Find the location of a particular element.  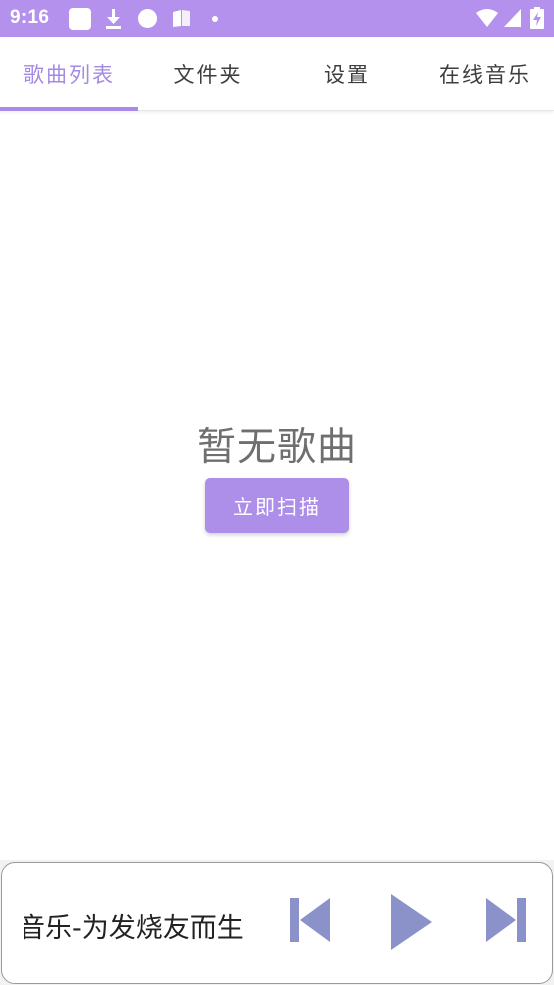

track-marquee: 音乐-为发烧友而生 is located at coordinates (136, 926).